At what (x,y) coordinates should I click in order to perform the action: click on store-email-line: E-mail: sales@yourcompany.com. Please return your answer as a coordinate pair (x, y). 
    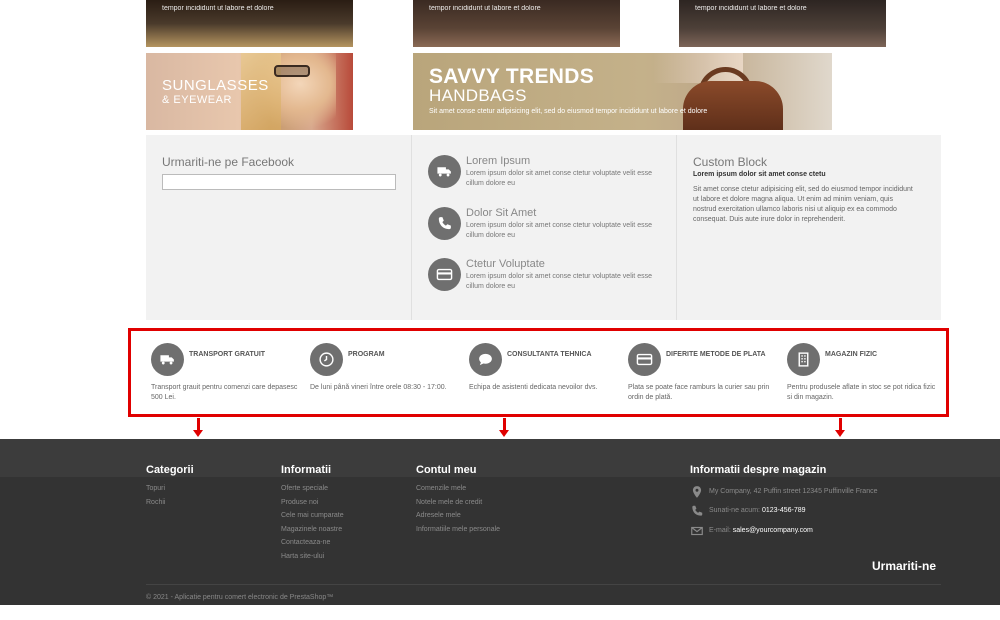
    Looking at the image, I should click on (761, 530).